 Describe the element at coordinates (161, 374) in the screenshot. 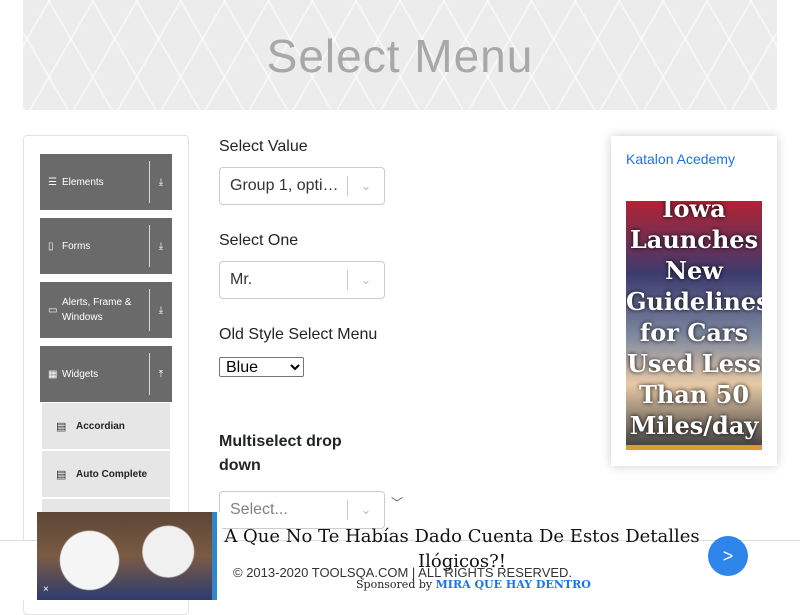

I see `upload-icon: ⤒` at that location.